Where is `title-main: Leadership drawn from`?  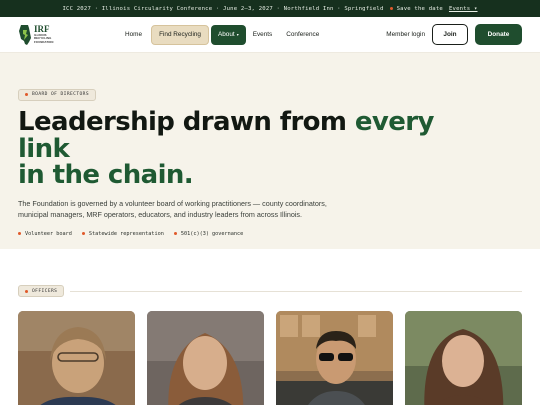 title-main: Leadership drawn from is located at coordinates (186, 122).